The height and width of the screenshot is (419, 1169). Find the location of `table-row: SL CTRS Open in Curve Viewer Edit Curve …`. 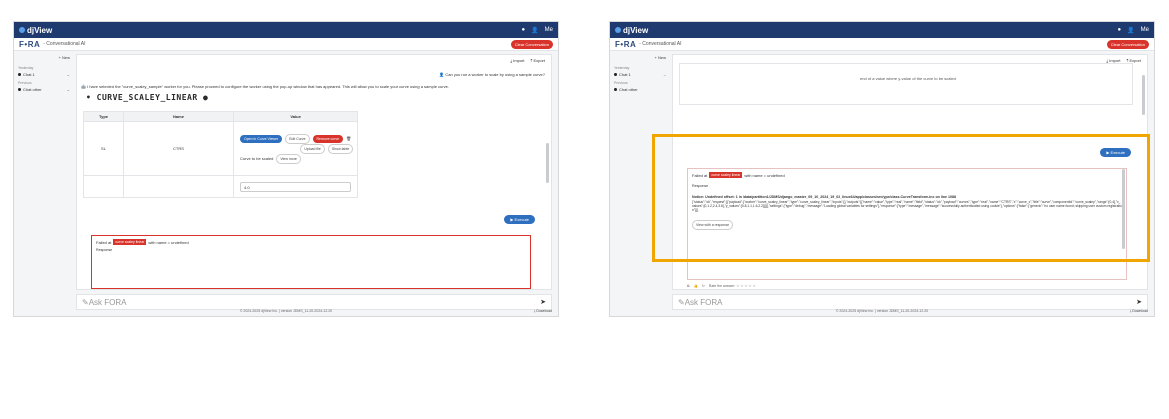

table-row: SL CTRS Open in Curve Viewer Edit Curve … is located at coordinates (221, 148).